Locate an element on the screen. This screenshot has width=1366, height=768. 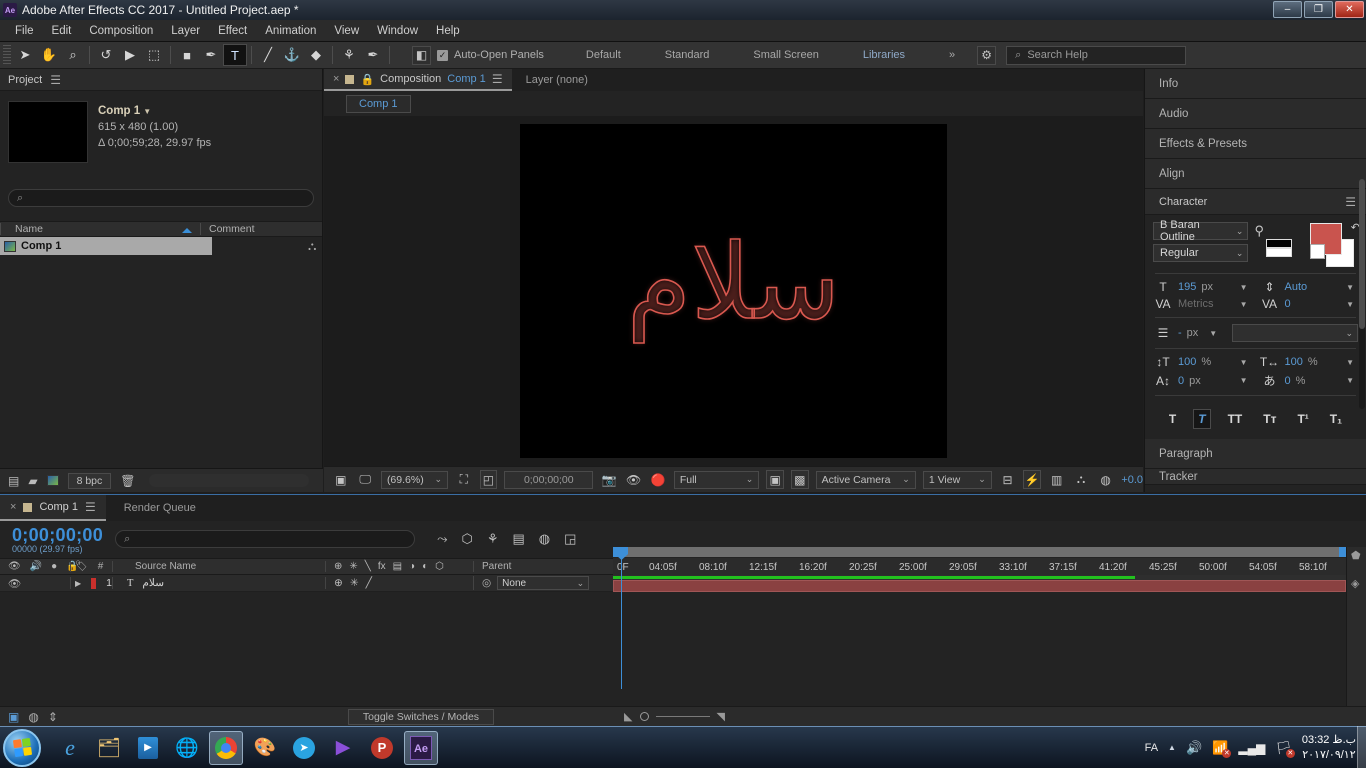
draft-3d-icon: ⬡ is located at coordinates (466, 539).